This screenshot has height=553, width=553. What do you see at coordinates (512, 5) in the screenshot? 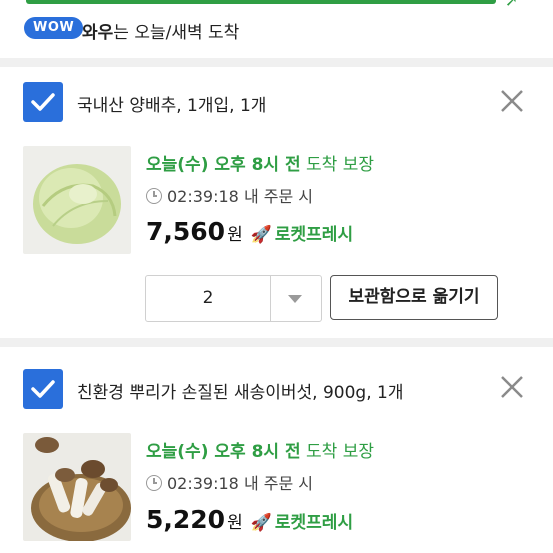
I see `rocket-icon: ➚` at bounding box center [512, 5].